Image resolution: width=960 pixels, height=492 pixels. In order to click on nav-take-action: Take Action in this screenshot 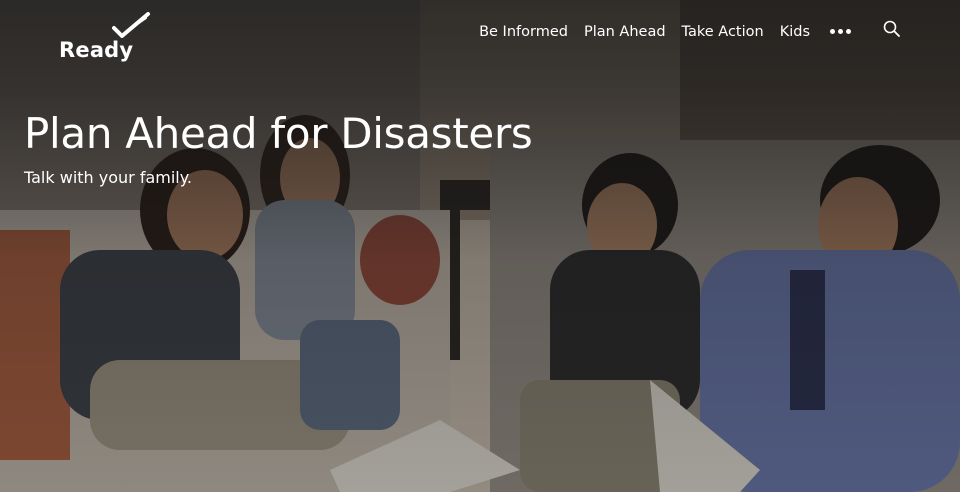, I will do `click(723, 32)`.